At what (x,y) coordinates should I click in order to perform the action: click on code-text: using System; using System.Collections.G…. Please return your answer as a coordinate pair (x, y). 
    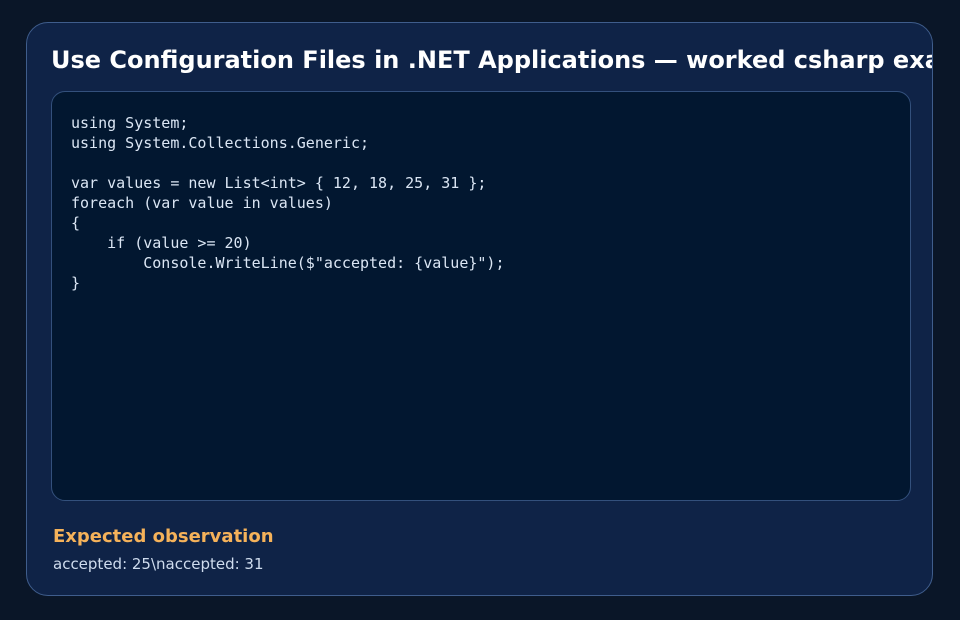
    Looking at the image, I should click on (287, 203).